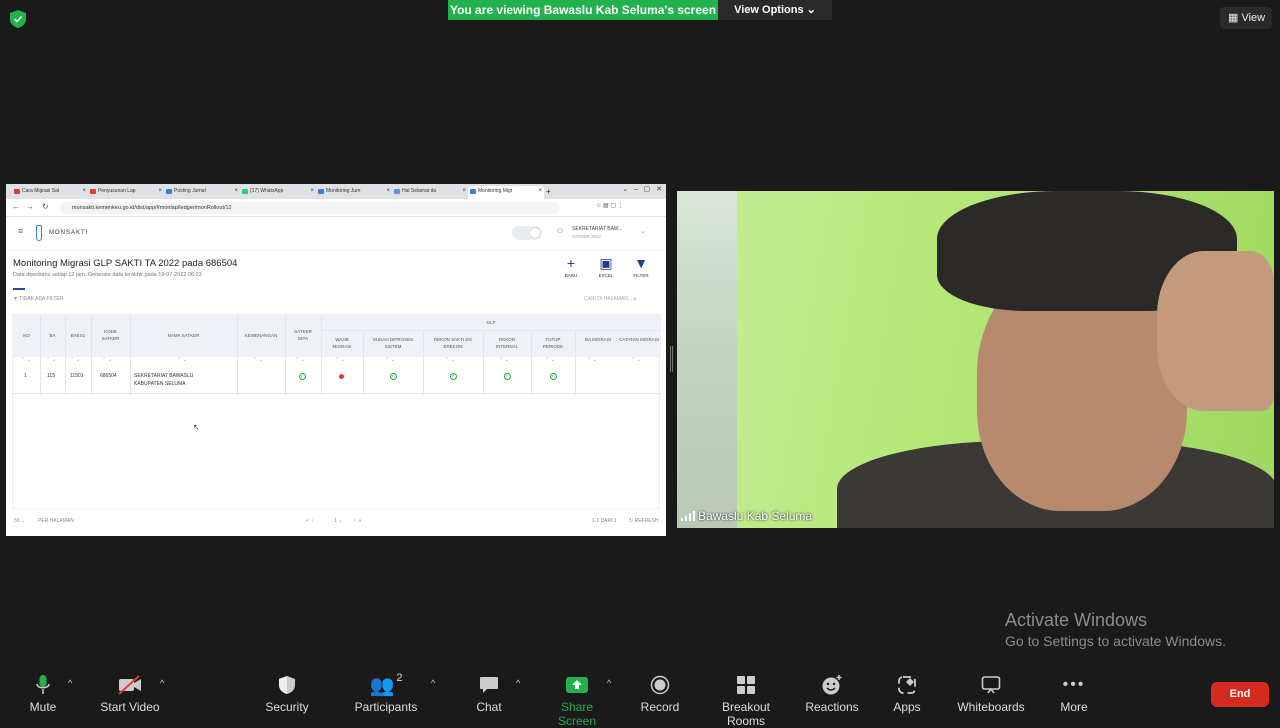 Image resolution: width=1280 pixels, height=728 pixels. What do you see at coordinates (342, 343) in the screenshot?
I see `col-wajib-migrasi: WAJIB MIGRASI` at bounding box center [342, 343].